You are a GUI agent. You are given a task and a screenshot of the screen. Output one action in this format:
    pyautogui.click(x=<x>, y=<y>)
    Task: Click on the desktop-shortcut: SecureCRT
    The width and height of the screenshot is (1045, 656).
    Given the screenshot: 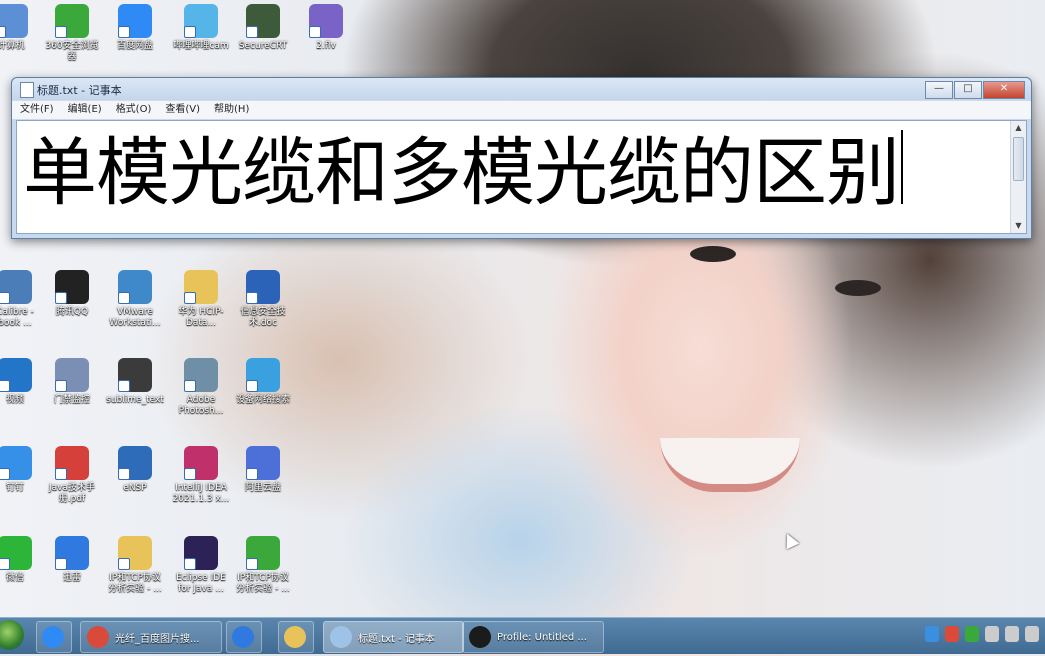 What is the action you would take?
    pyautogui.click(x=263, y=28)
    